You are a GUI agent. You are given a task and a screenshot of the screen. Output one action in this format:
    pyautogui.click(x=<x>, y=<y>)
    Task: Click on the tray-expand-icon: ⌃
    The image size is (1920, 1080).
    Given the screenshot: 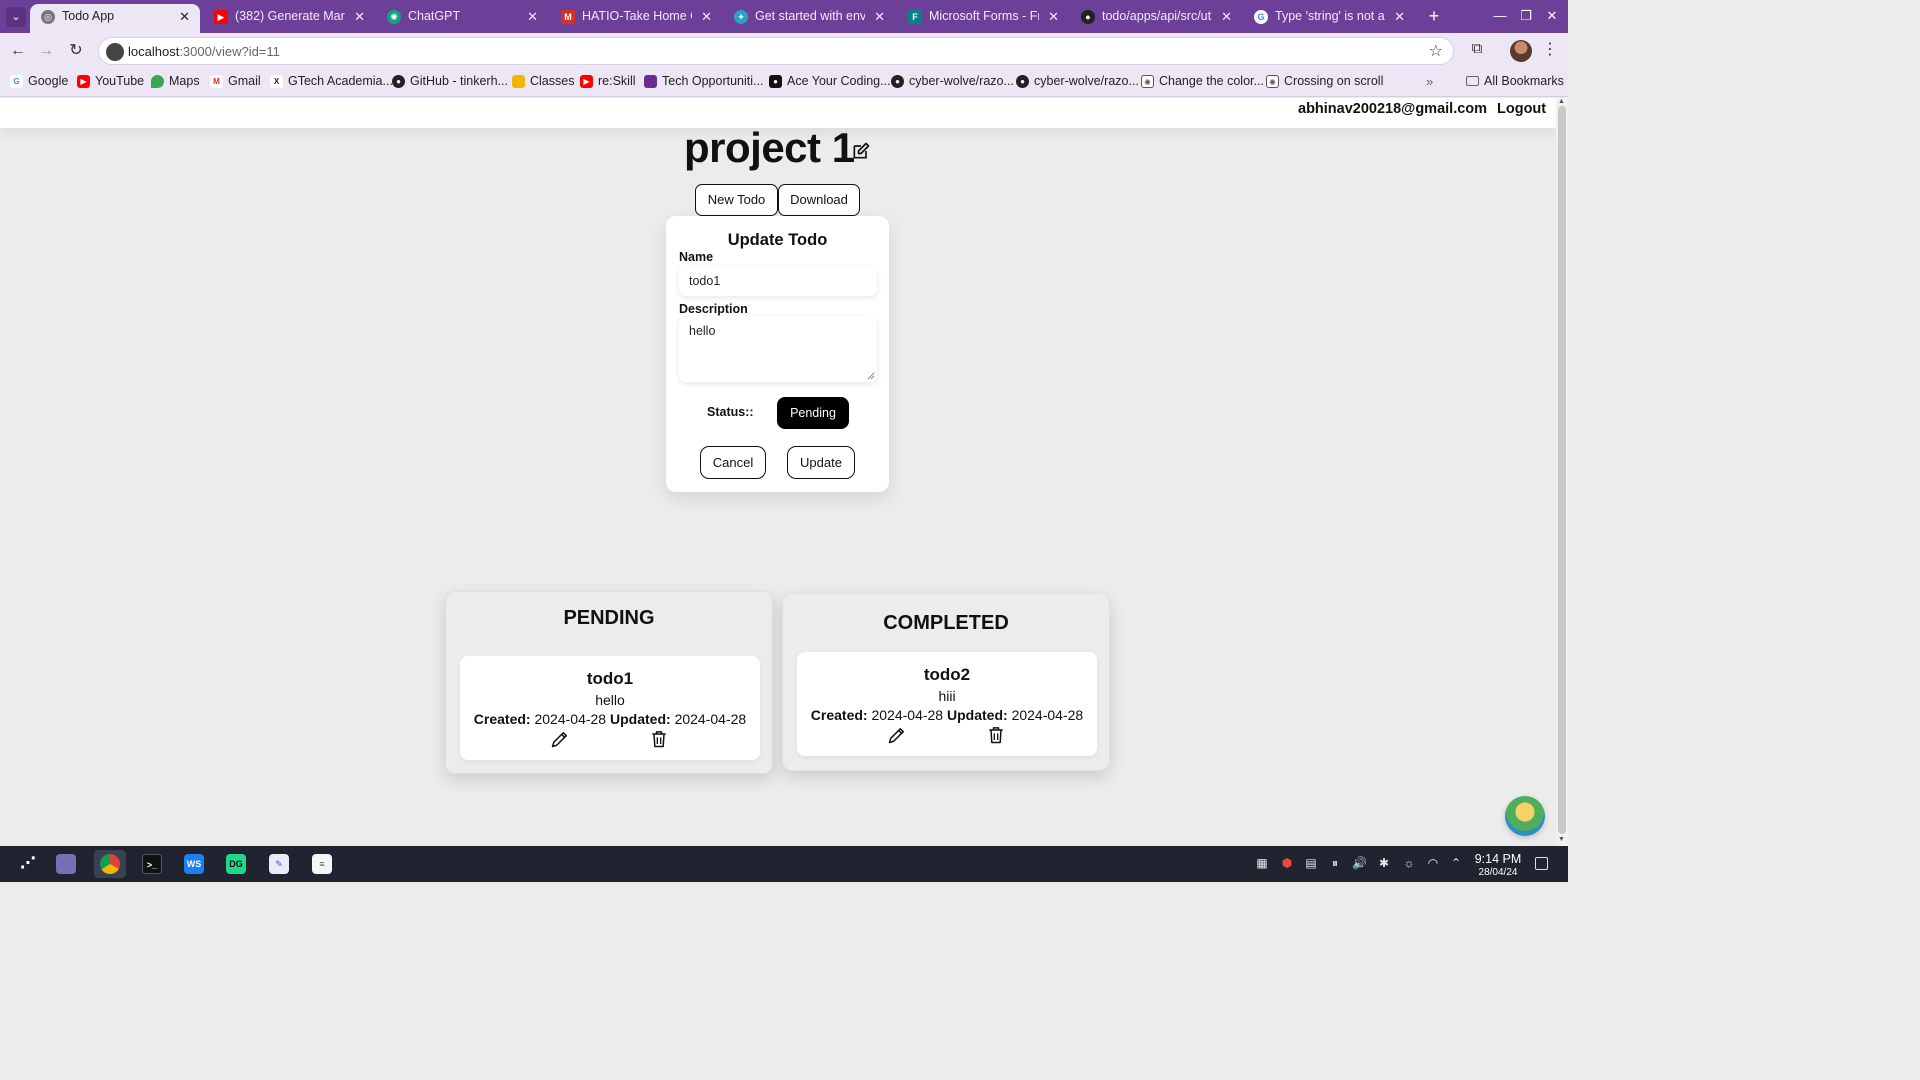 What is the action you would take?
    pyautogui.click(x=1456, y=863)
    